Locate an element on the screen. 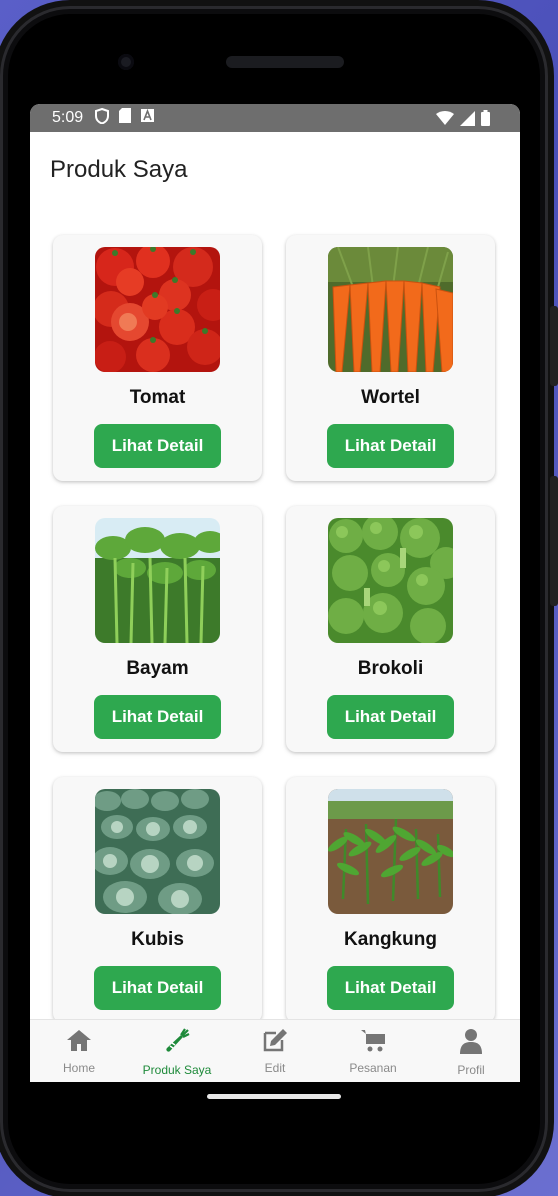 This screenshot has height=1196, width=558. nav-item-edit: Edit is located at coordinates (275, 1051).